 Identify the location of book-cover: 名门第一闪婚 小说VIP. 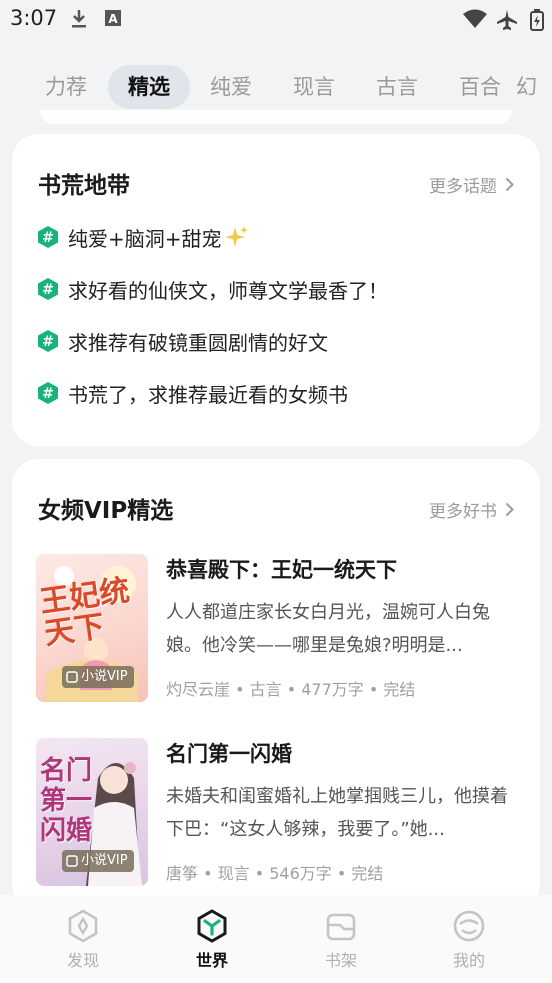
(92, 812).